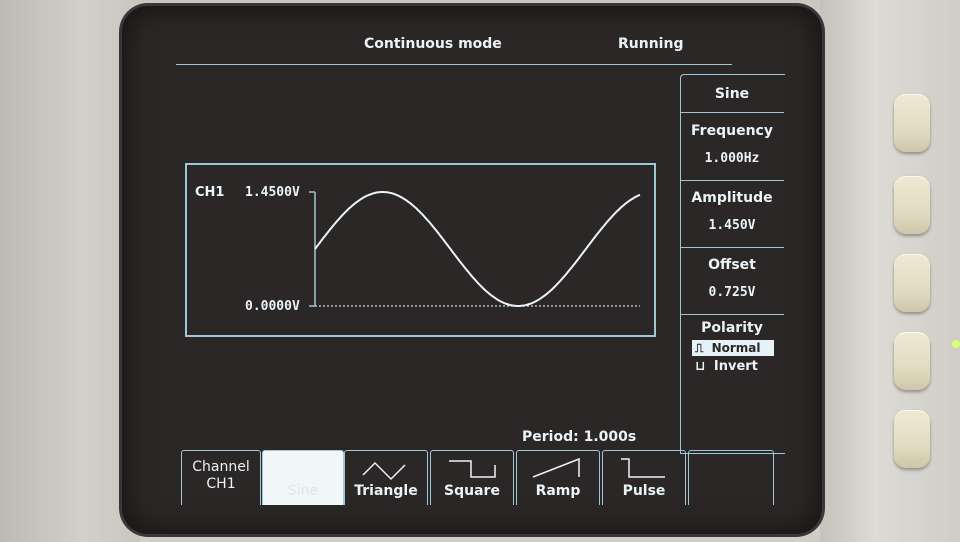  I want to click on tab-empty, so click(731, 477).